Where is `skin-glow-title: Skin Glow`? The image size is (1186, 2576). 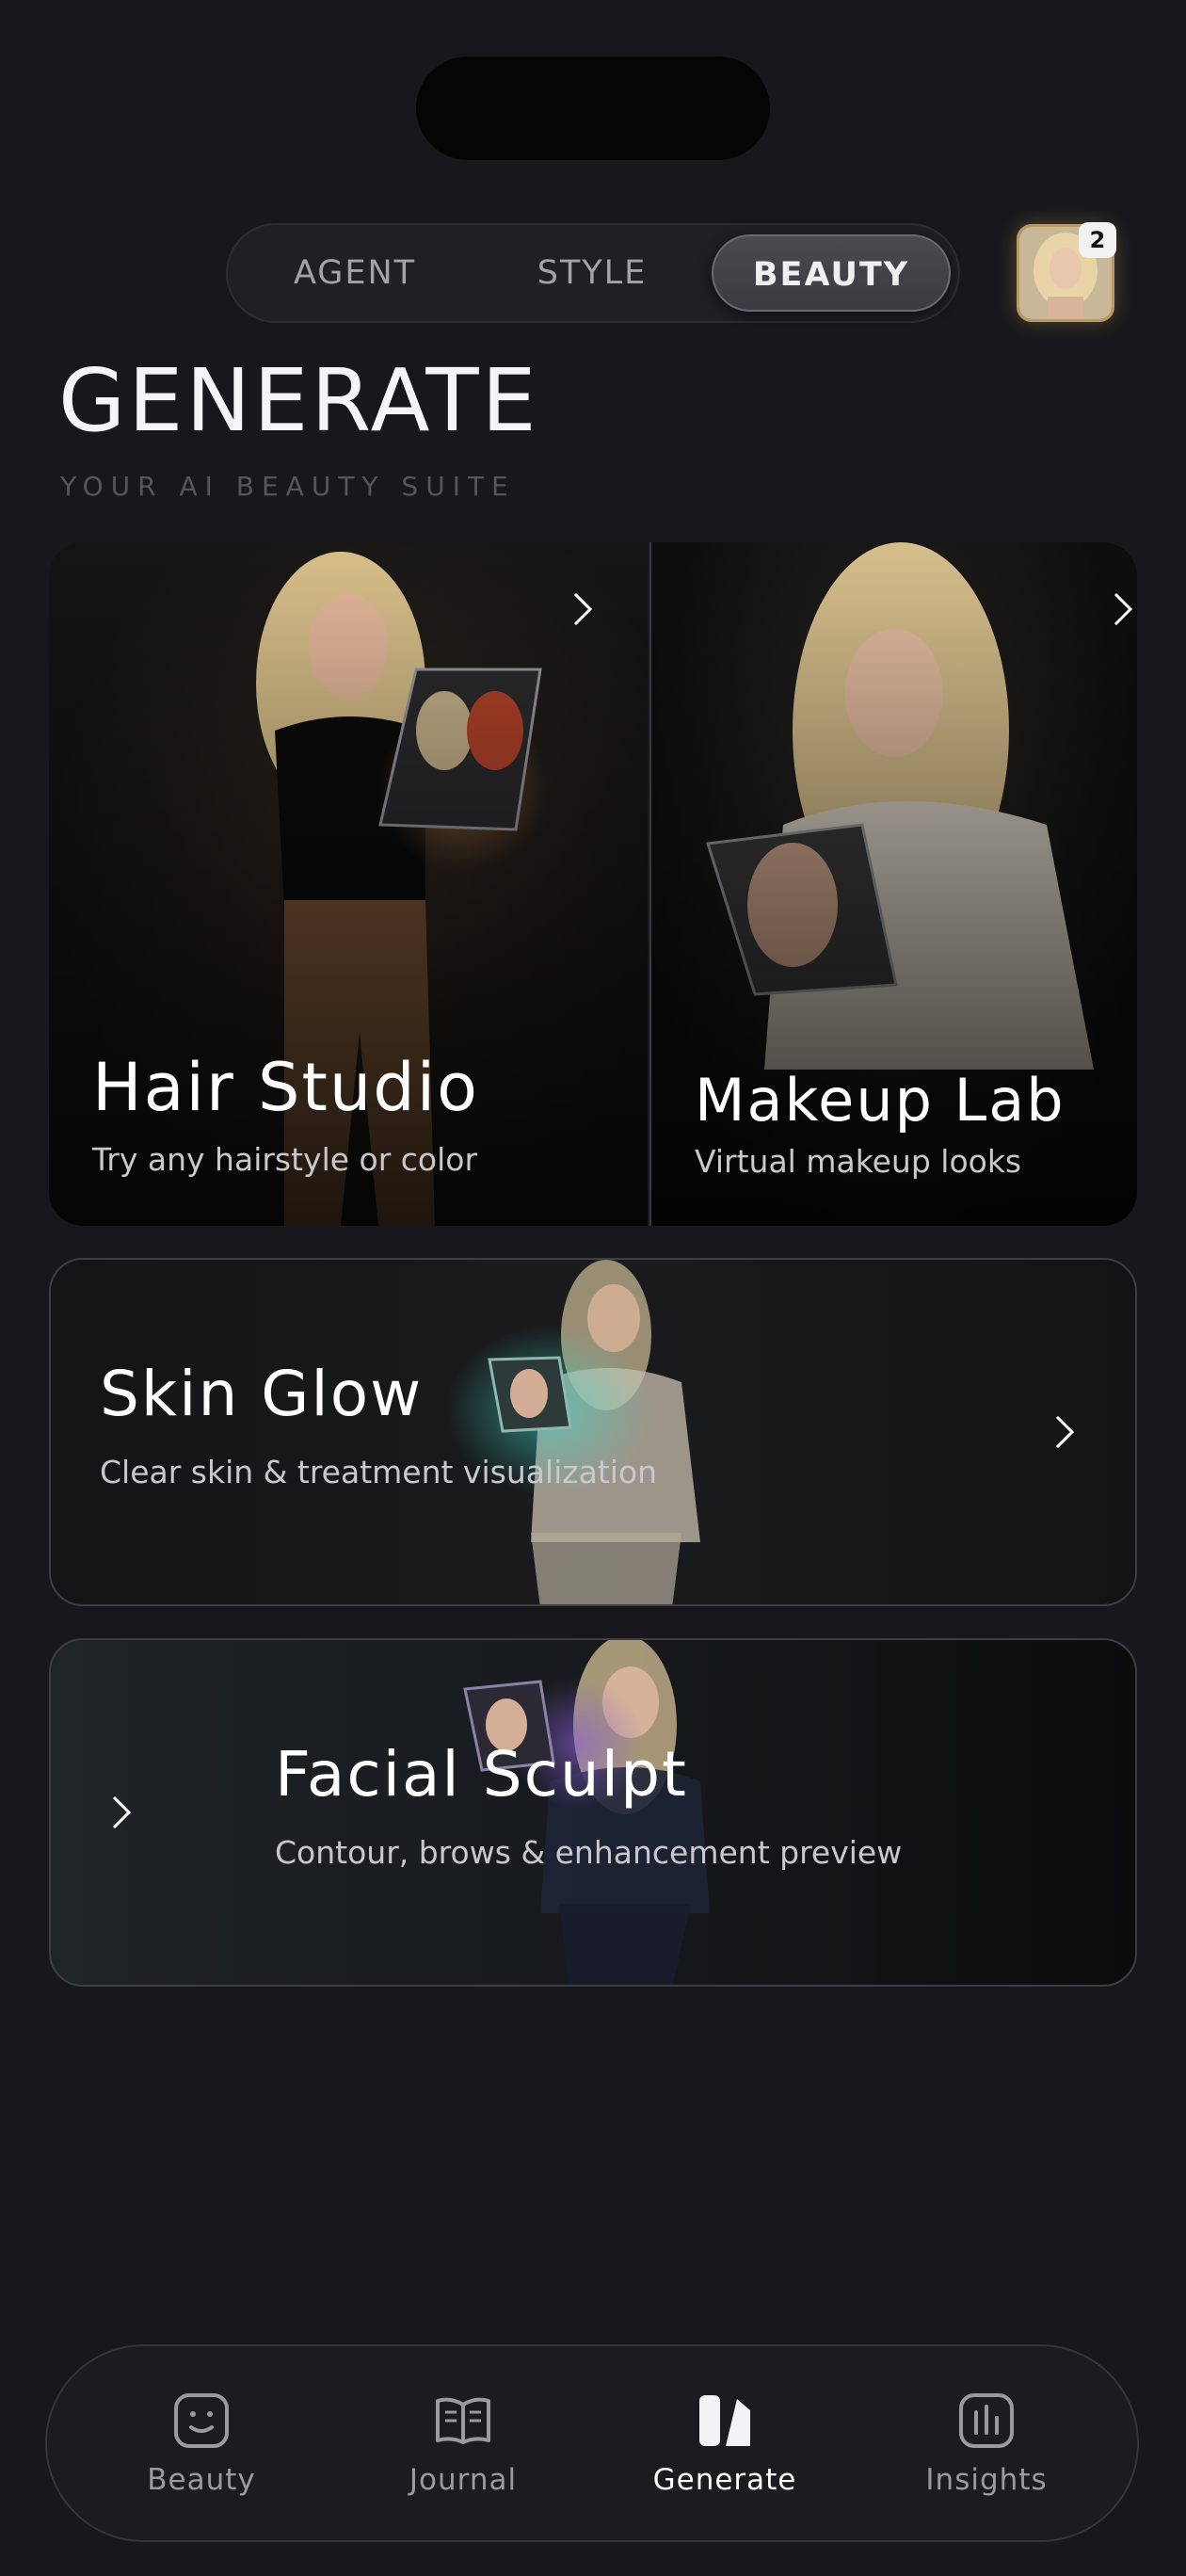 skin-glow-title: Skin Glow is located at coordinates (262, 1394).